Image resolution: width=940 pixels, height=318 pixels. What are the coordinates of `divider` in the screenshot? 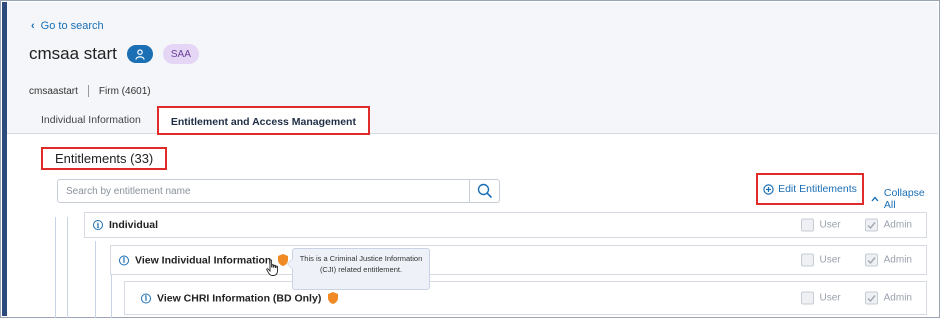 It's located at (88, 91).